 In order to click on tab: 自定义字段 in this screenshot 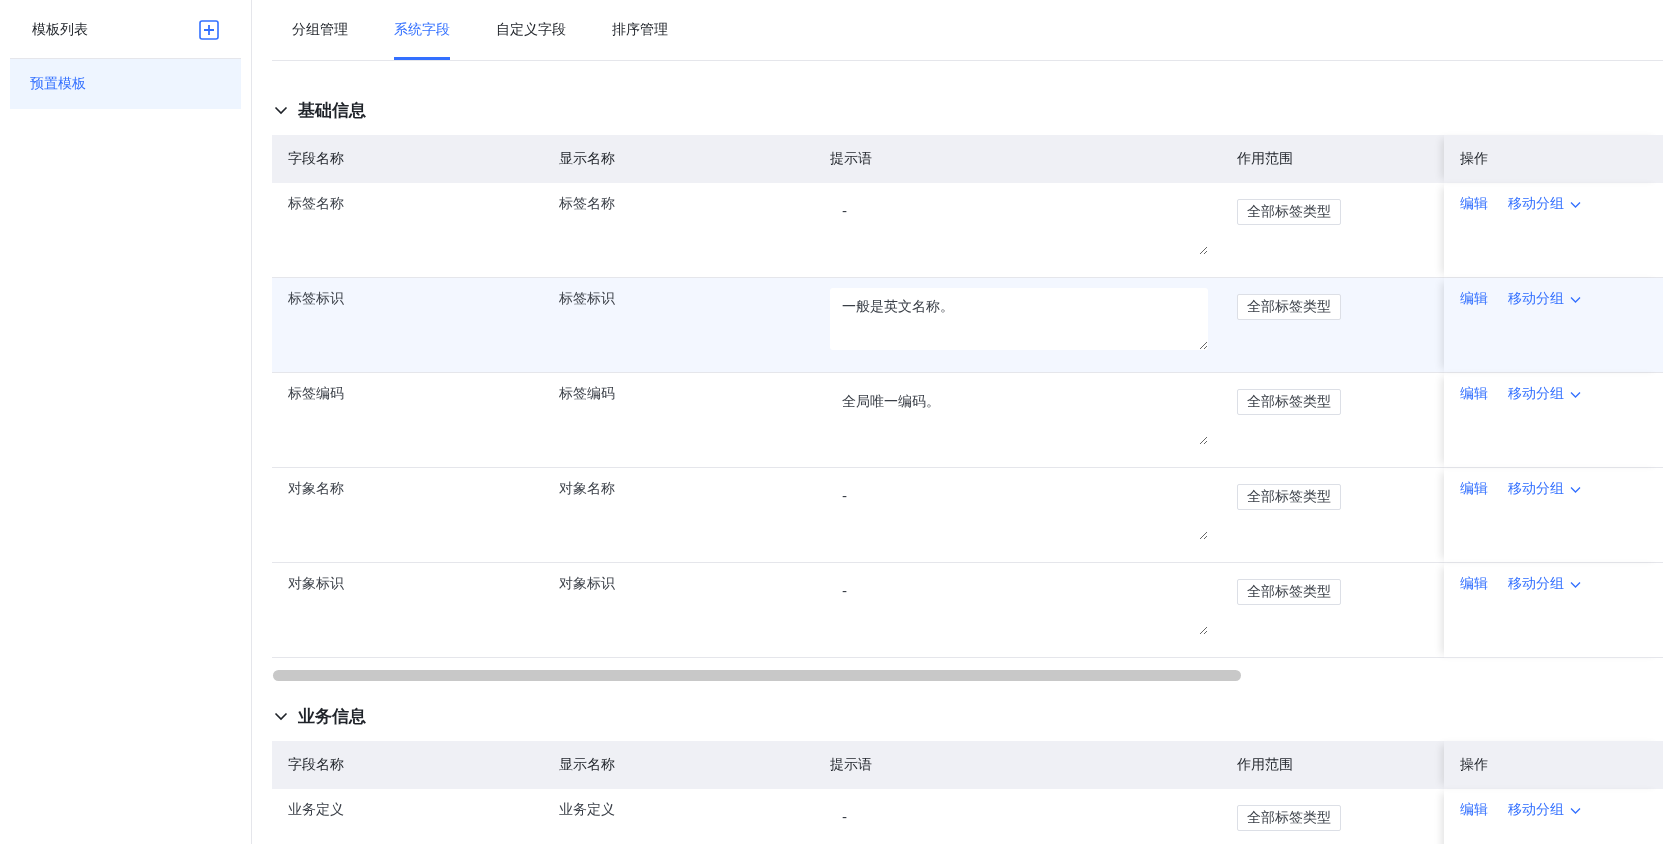, I will do `click(531, 30)`.